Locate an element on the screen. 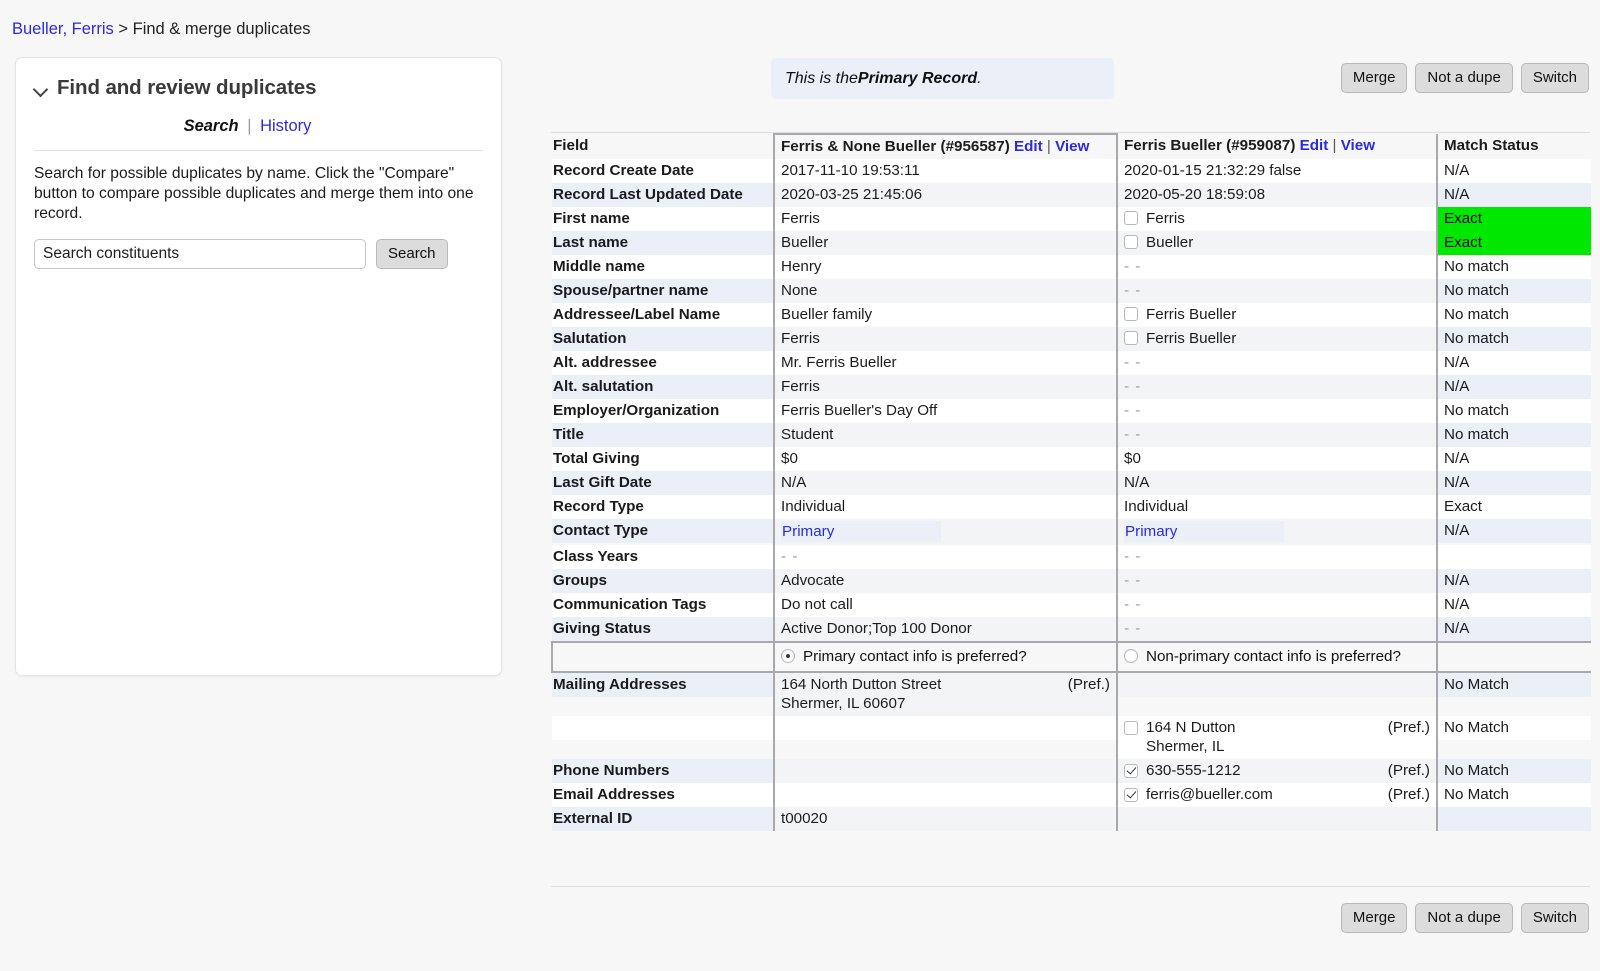  row-value-a-cell: Ferris Bueller's Day Off is located at coordinates (945, 411).